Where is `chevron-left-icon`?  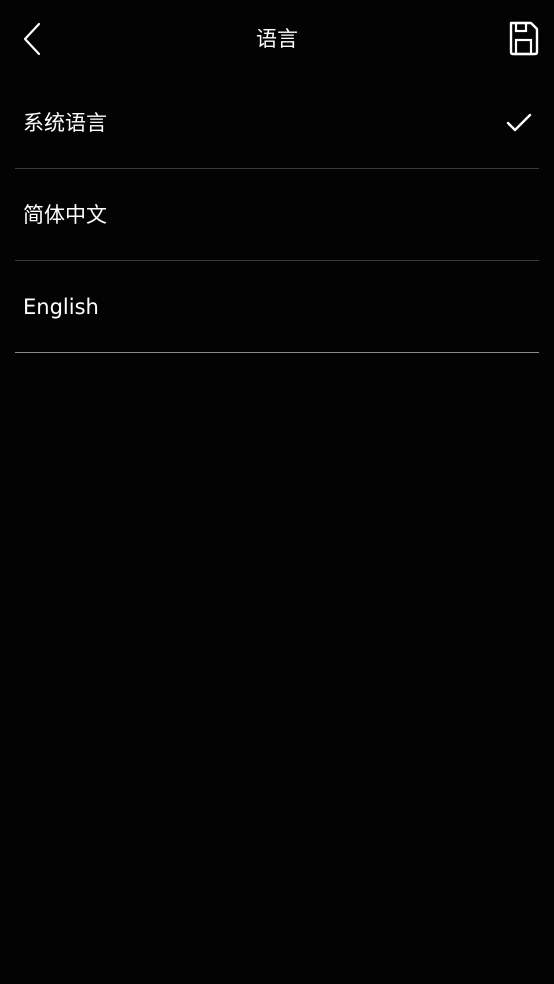 chevron-left-icon is located at coordinates (32, 39).